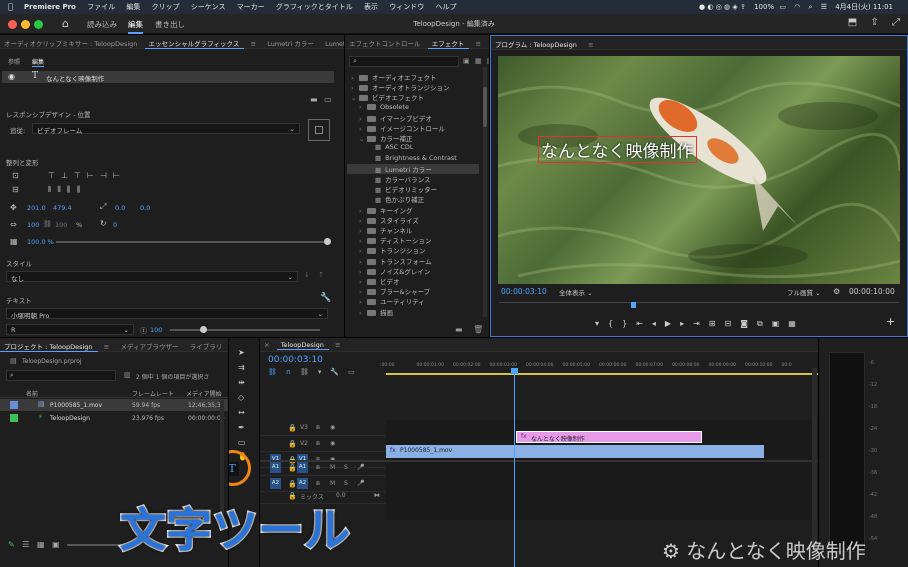 This screenshot has height=567, width=908. What do you see at coordinates (33, 225) in the screenshot?
I see `scale-width-value: 100` at bounding box center [33, 225].